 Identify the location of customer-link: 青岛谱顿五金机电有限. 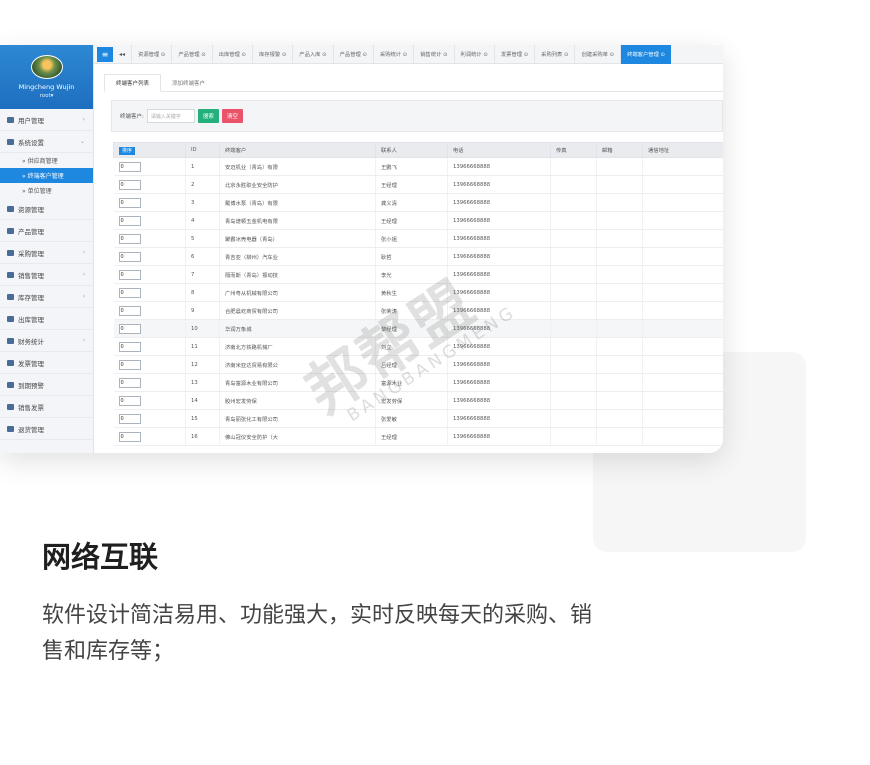
(297, 220).